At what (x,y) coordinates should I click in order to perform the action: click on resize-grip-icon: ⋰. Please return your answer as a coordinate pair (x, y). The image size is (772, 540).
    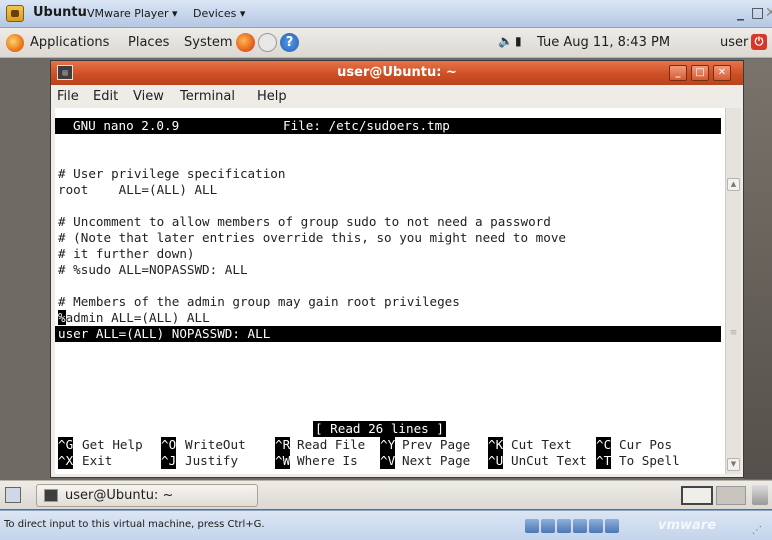
    Looking at the image, I should click on (757, 530).